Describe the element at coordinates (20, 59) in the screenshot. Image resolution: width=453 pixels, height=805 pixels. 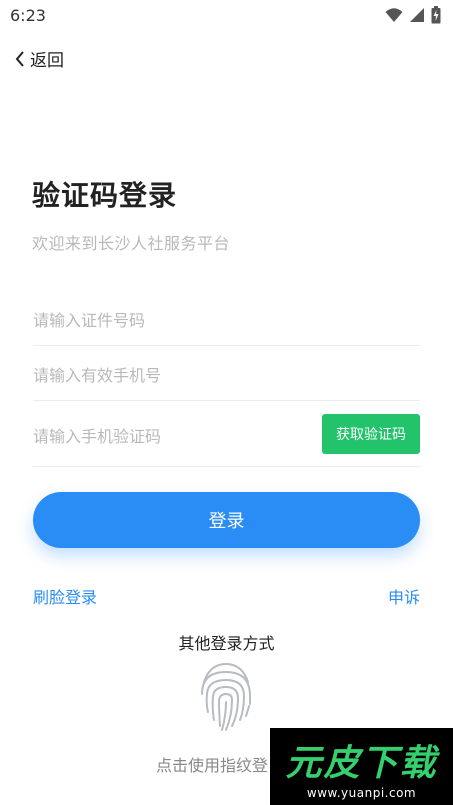
I see `chevron-left-icon` at that location.